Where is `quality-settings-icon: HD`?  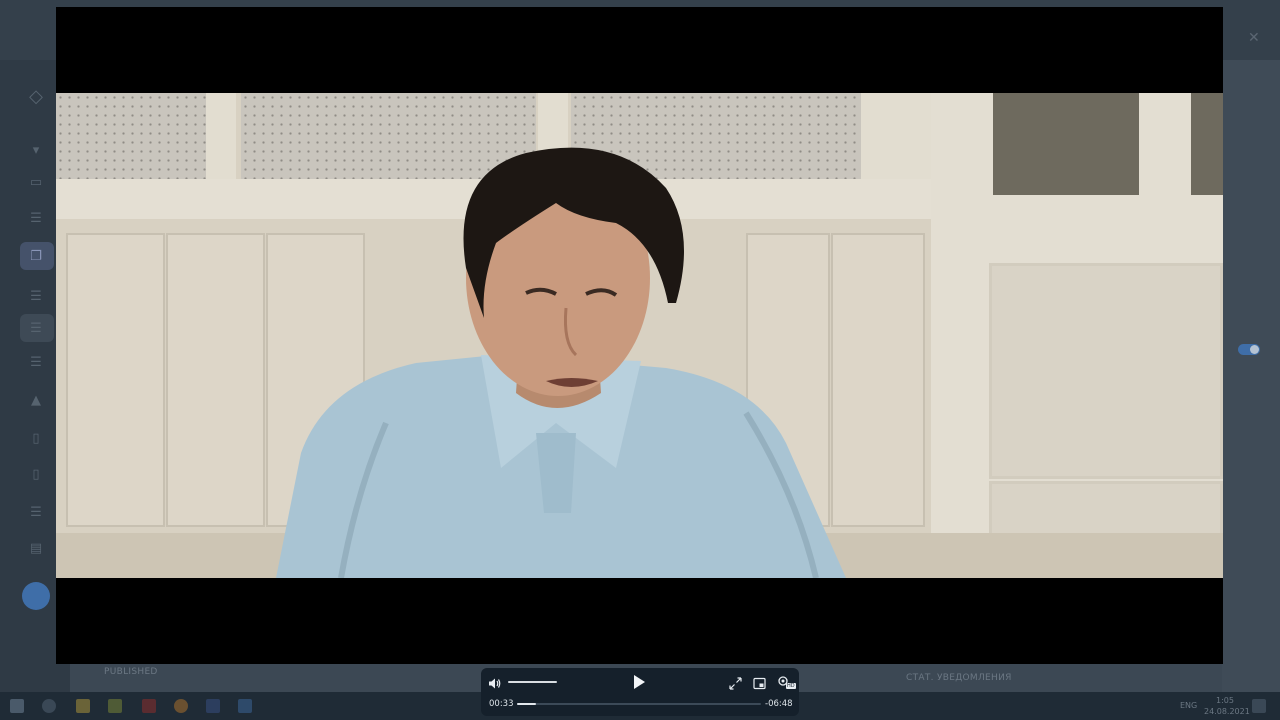 quality-settings-icon: HD is located at coordinates (786, 682).